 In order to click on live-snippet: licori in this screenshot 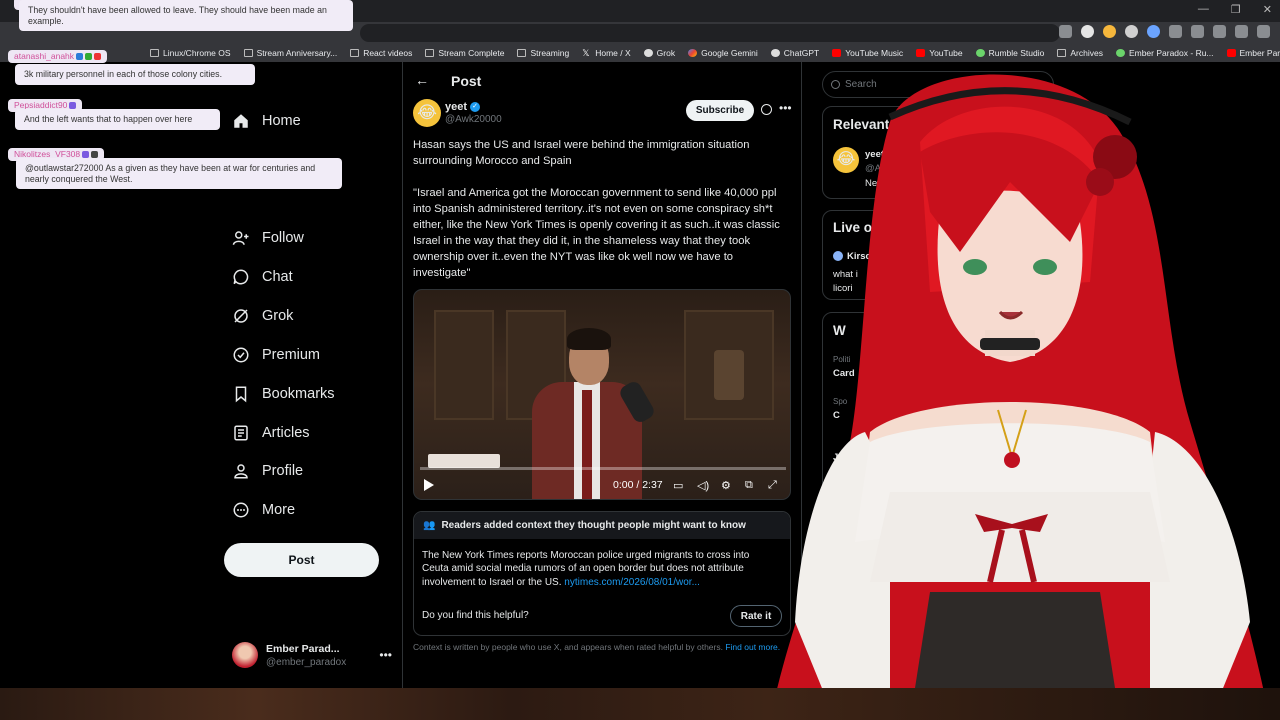, I will do `click(843, 288)`.